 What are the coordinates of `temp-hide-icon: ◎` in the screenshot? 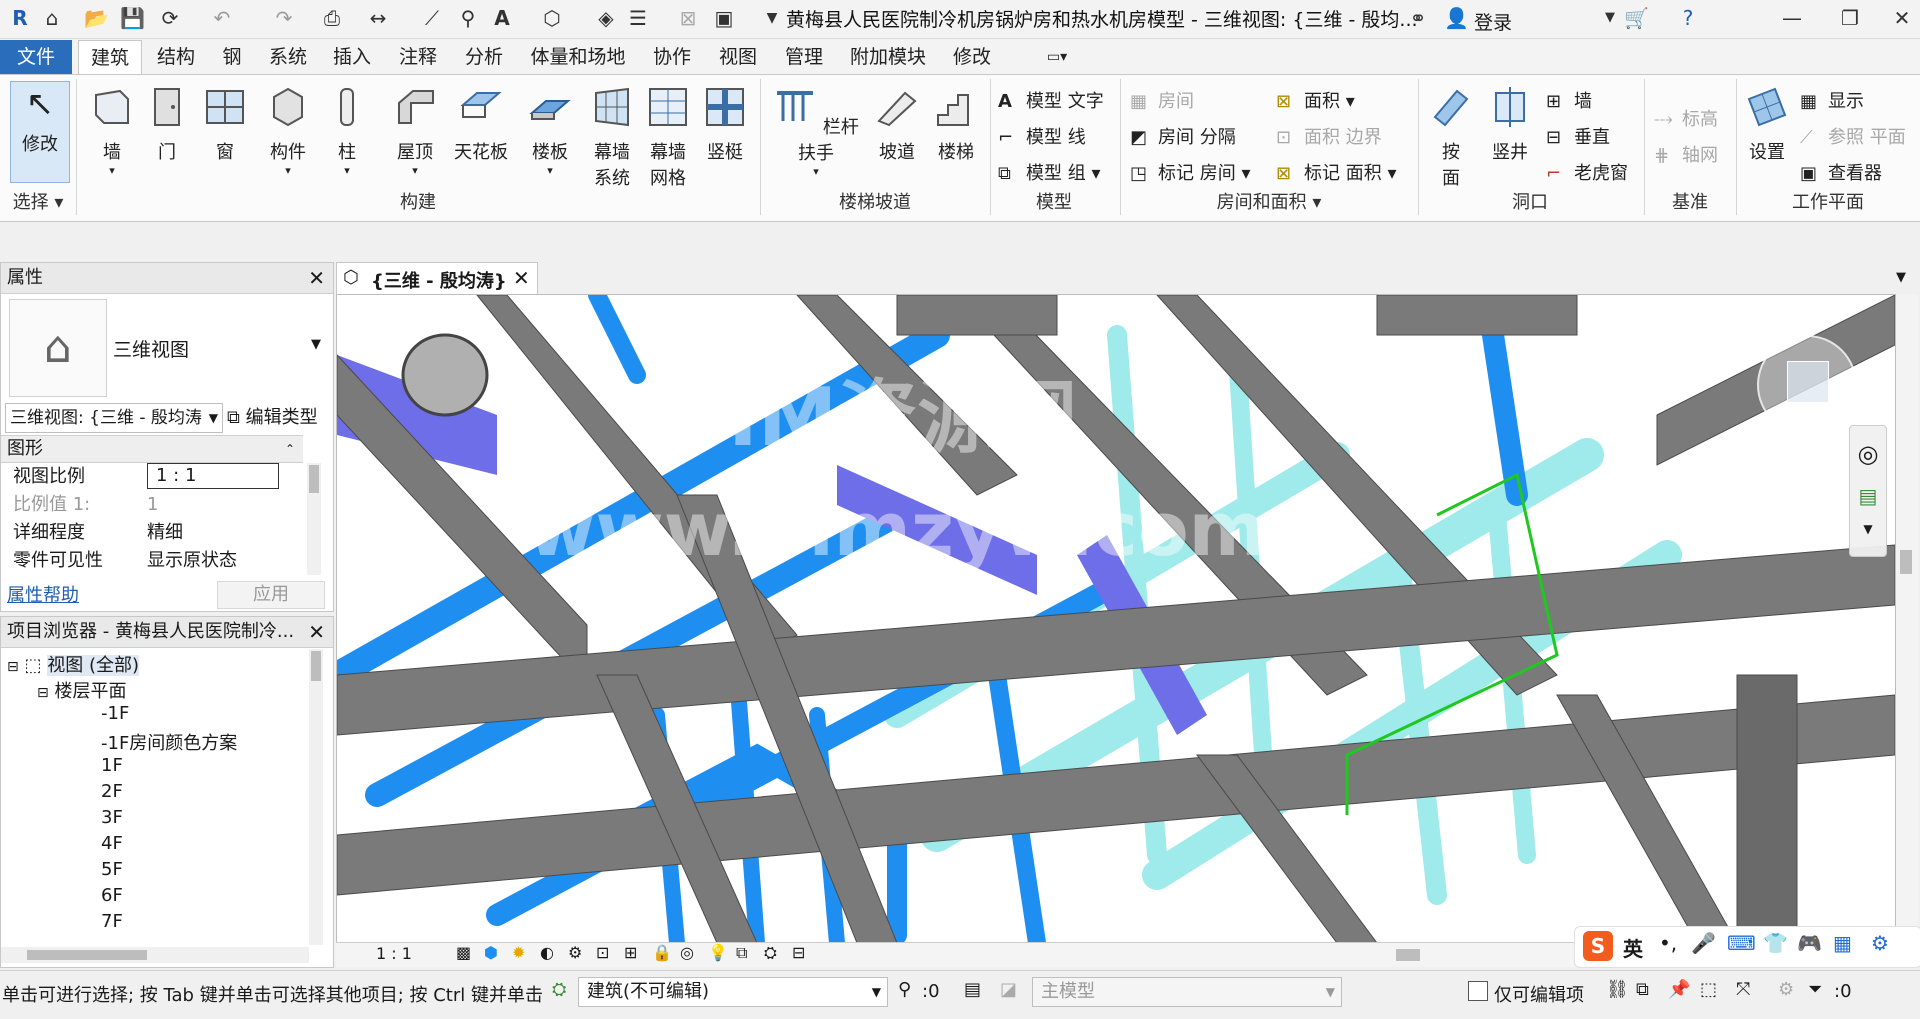 It's located at (687, 952).